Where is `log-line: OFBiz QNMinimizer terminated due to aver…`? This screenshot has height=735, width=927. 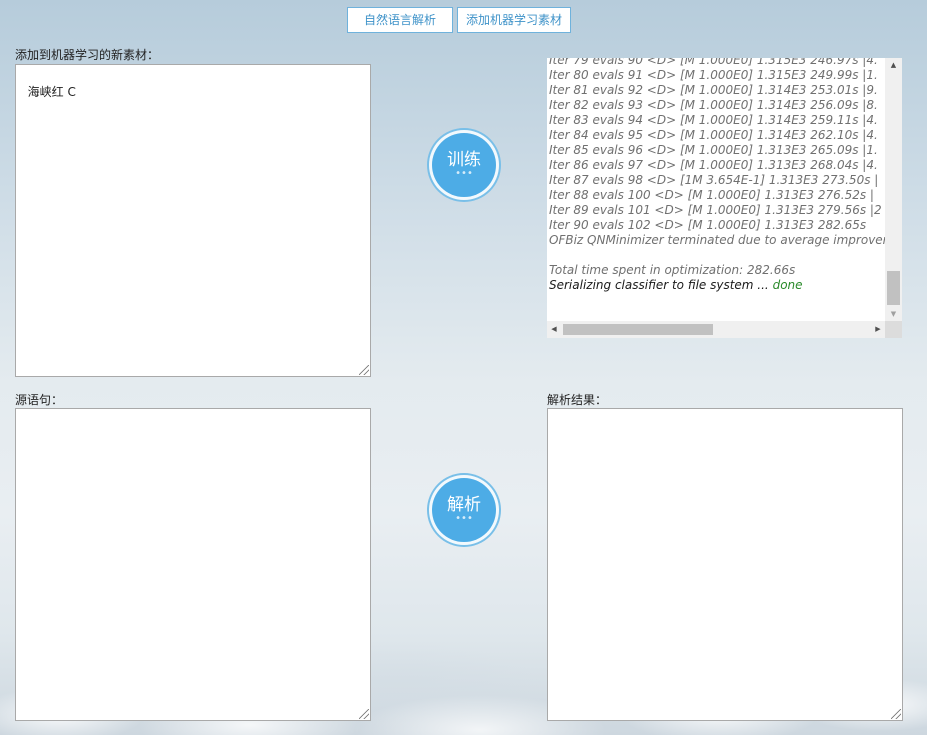 log-line: OFBiz QNMinimizer terminated due to aver… is located at coordinates (717, 240).